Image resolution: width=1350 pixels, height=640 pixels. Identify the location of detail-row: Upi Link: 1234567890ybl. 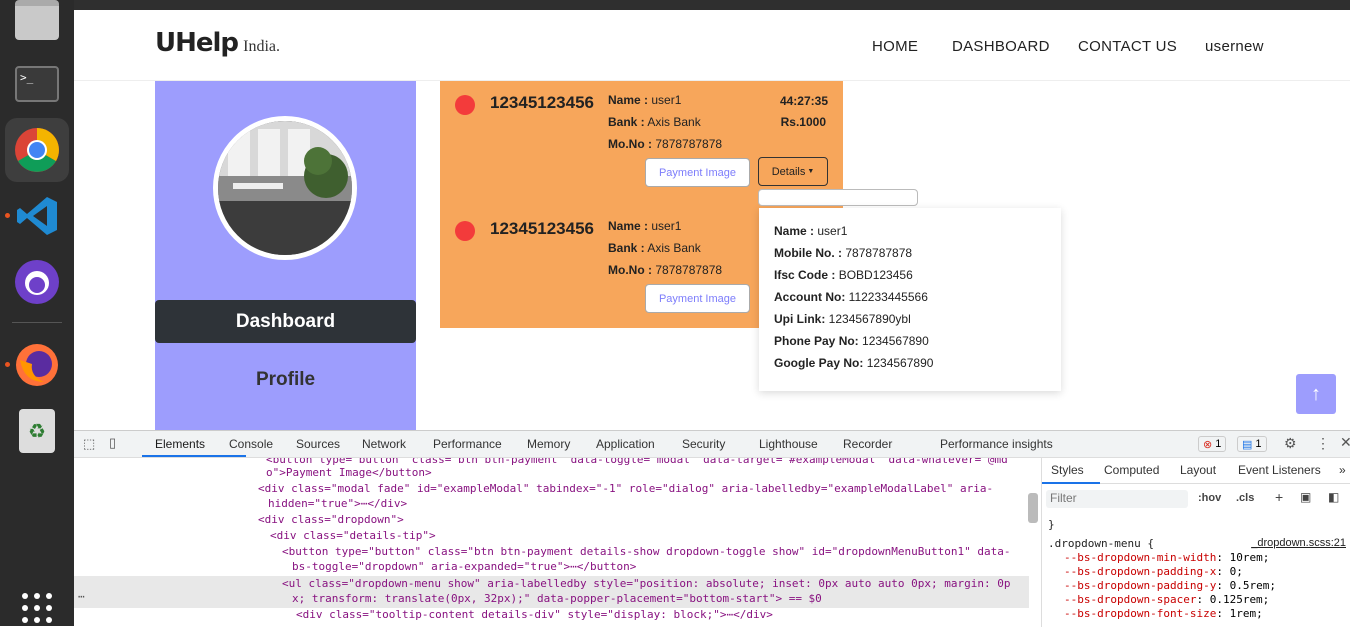
(842, 319).